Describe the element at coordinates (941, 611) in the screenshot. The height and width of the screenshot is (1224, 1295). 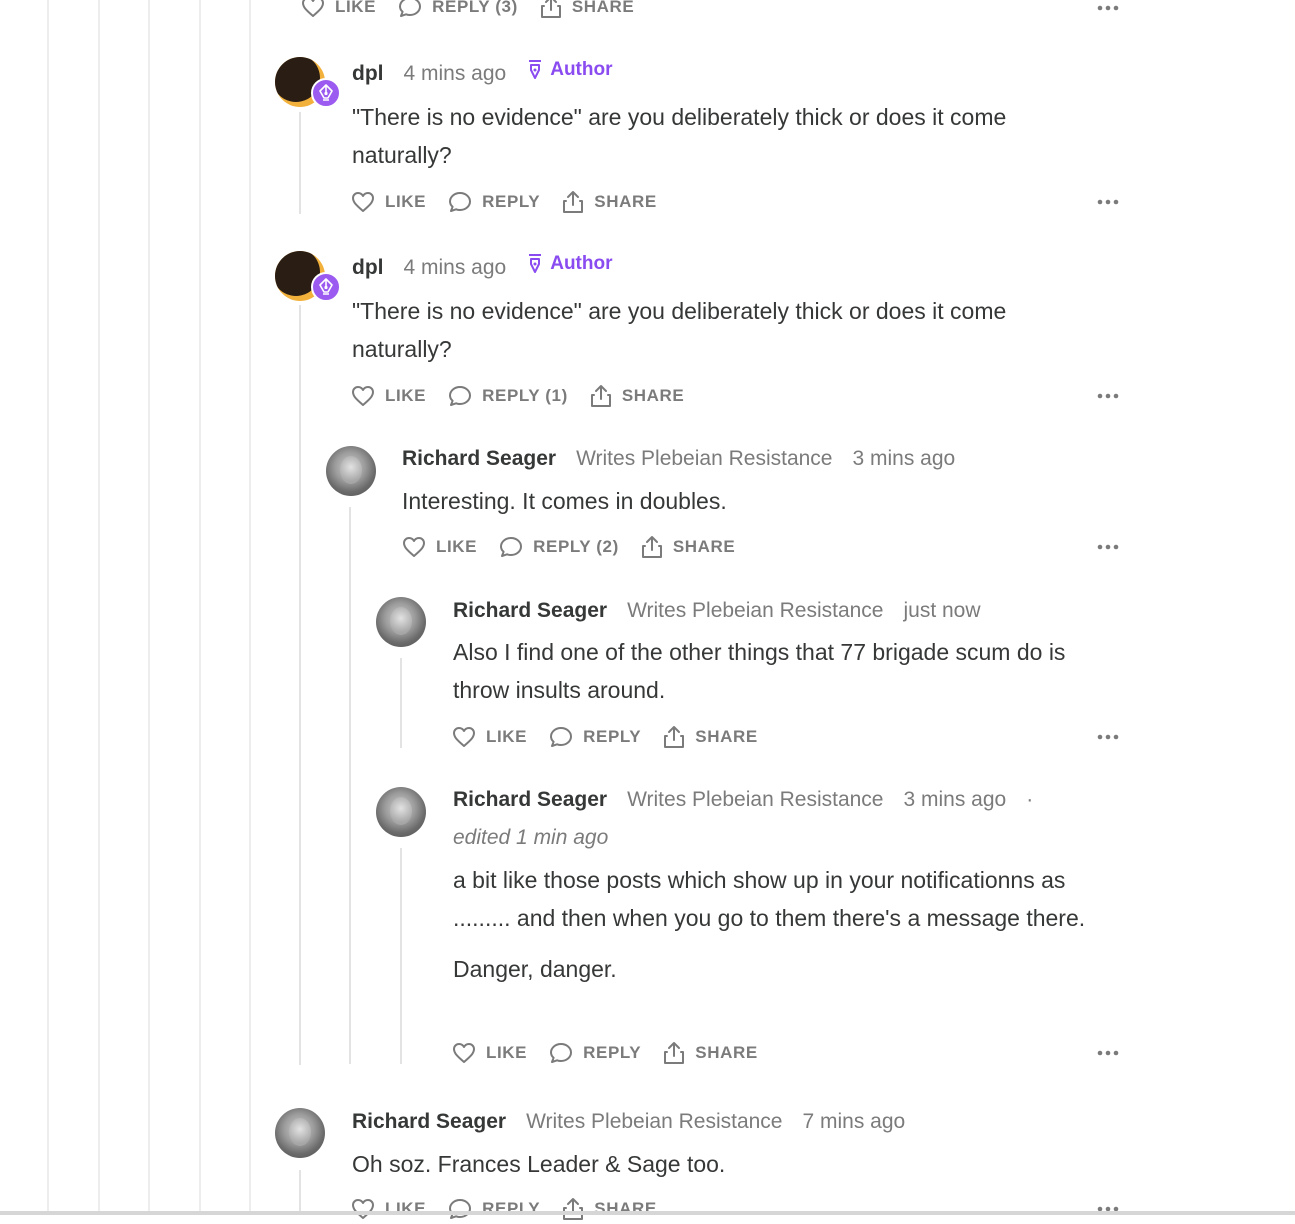
I see `timestamp: just now` at that location.